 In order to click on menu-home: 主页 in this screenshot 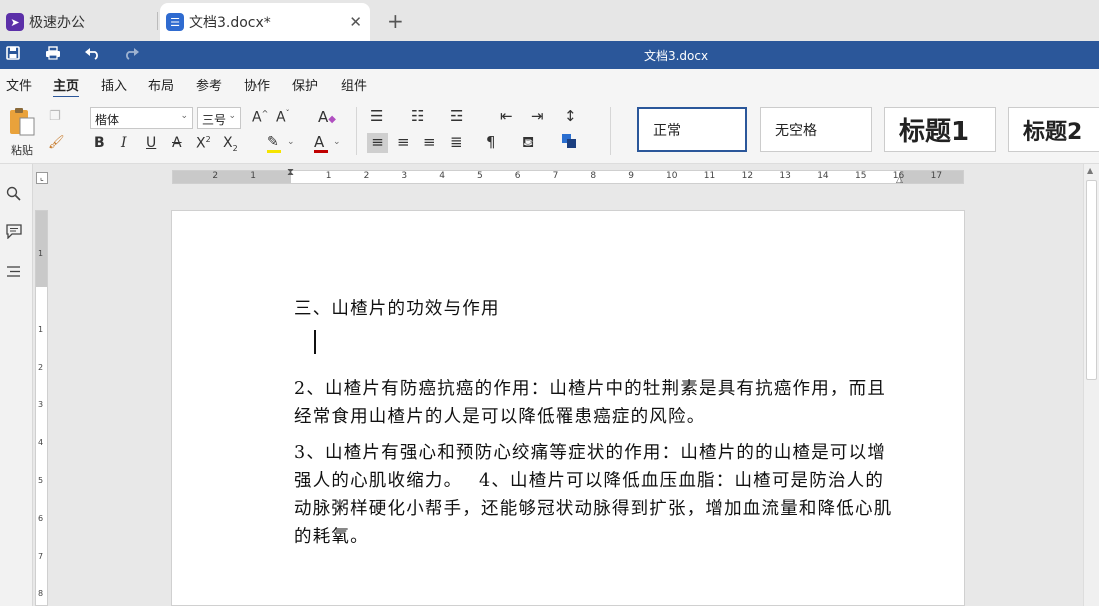, I will do `click(66, 86)`.